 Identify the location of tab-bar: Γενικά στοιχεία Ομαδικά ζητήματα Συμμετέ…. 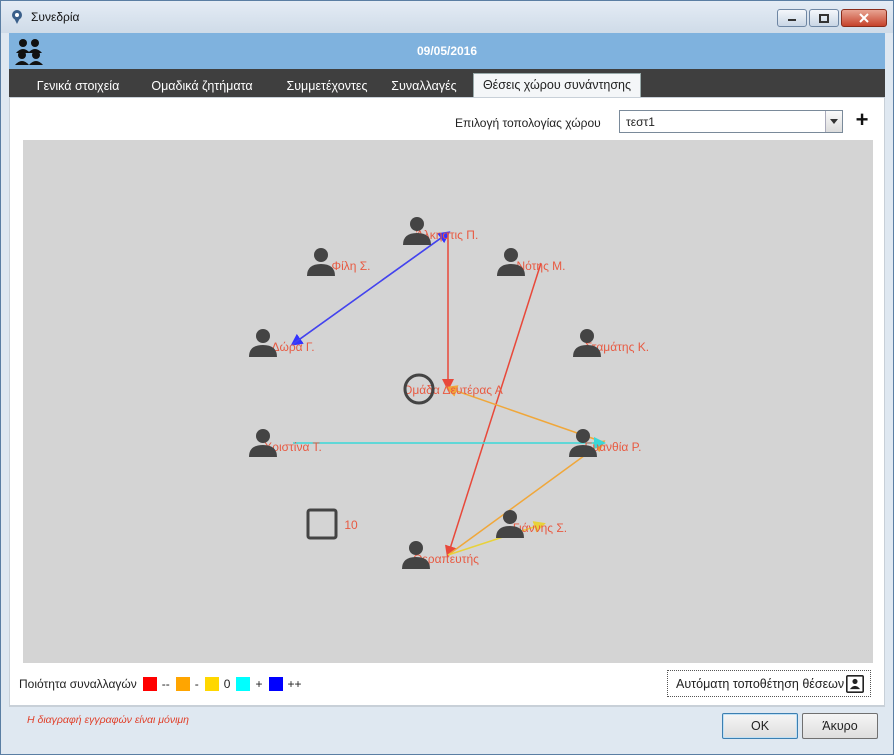
(447, 83).